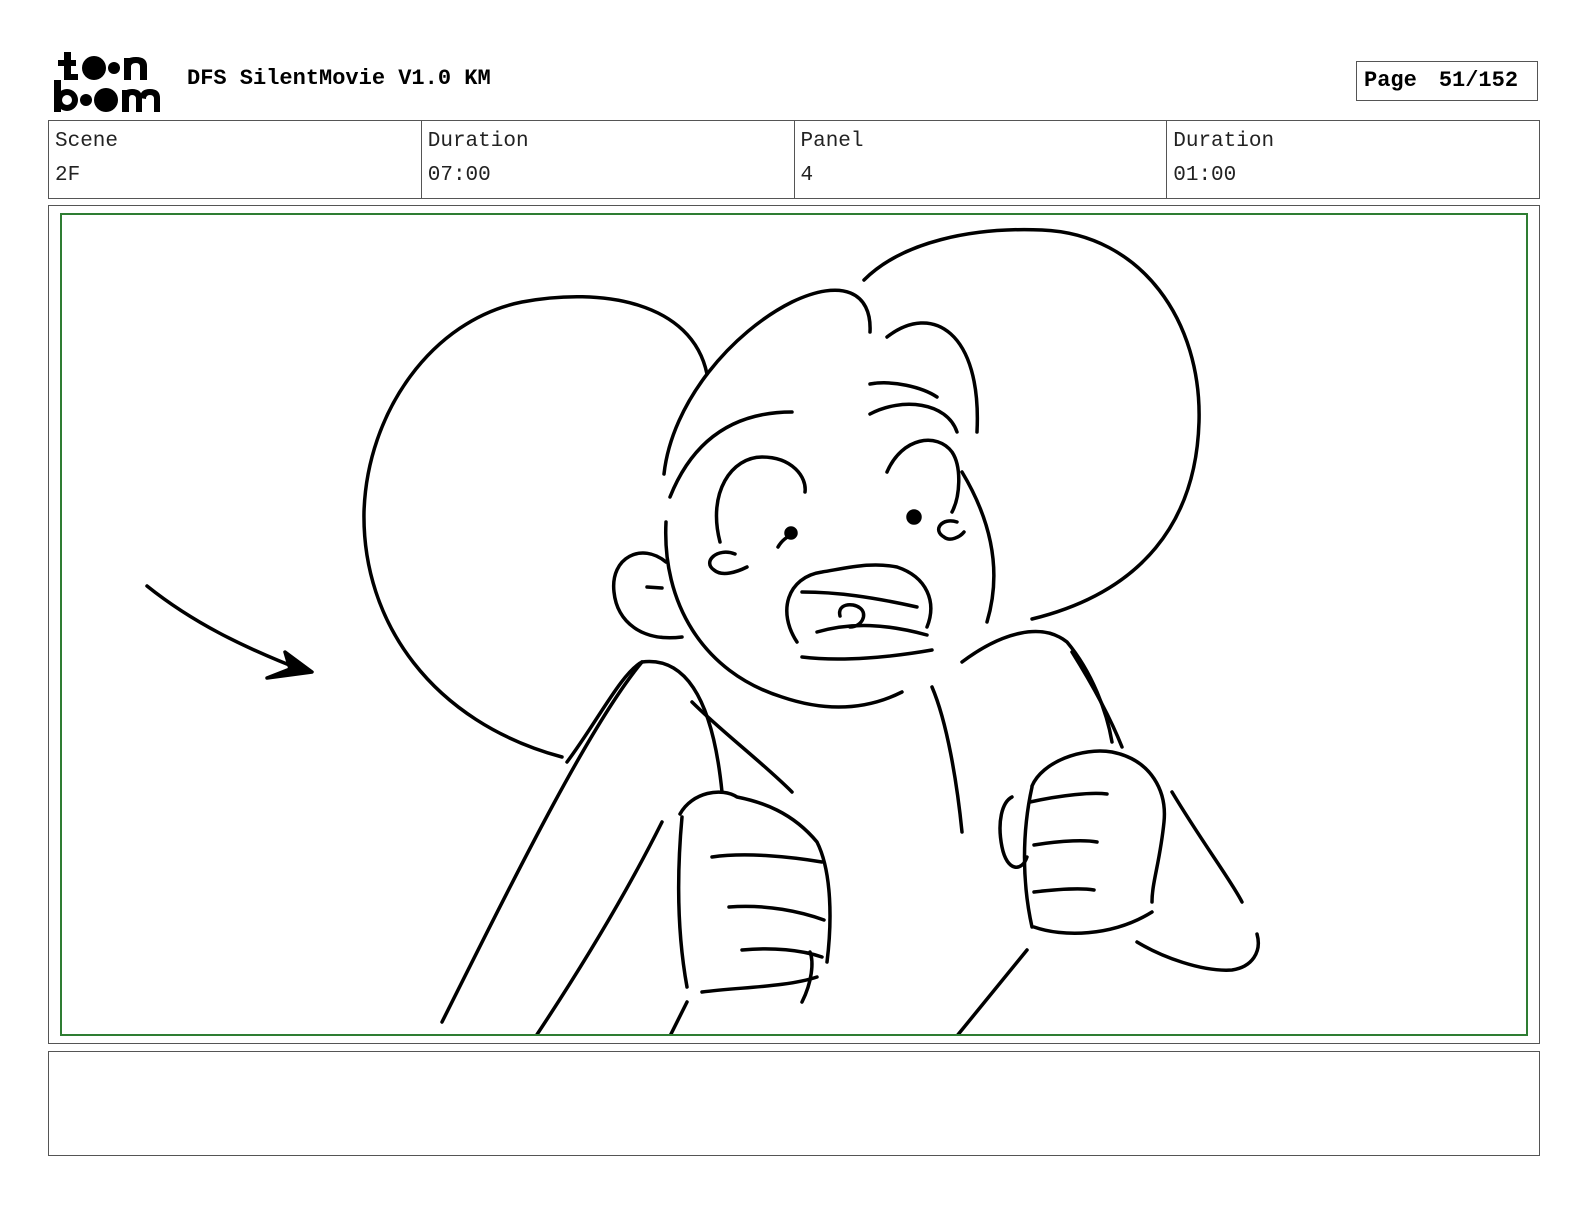  Describe the element at coordinates (981, 159) in the screenshot. I see `panel-cell: Panel 4` at that location.